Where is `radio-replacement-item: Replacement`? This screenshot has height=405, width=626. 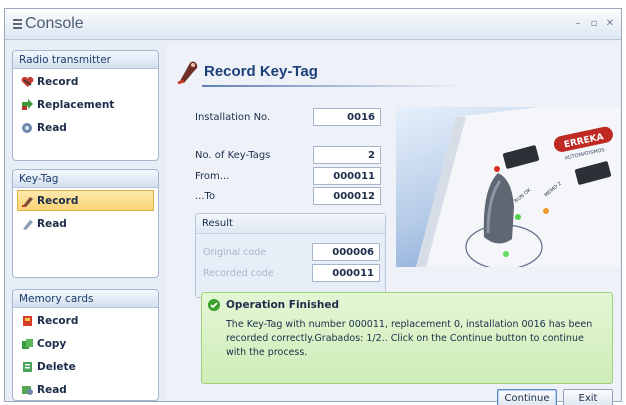
radio-replacement-item: Replacement is located at coordinates (85, 104).